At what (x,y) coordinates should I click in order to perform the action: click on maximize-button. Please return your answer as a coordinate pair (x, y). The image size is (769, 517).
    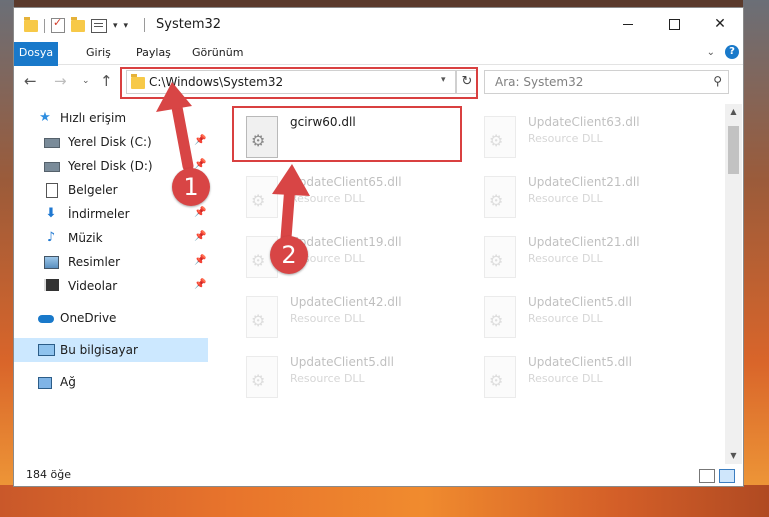
    Looking at the image, I should click on (674, 24).